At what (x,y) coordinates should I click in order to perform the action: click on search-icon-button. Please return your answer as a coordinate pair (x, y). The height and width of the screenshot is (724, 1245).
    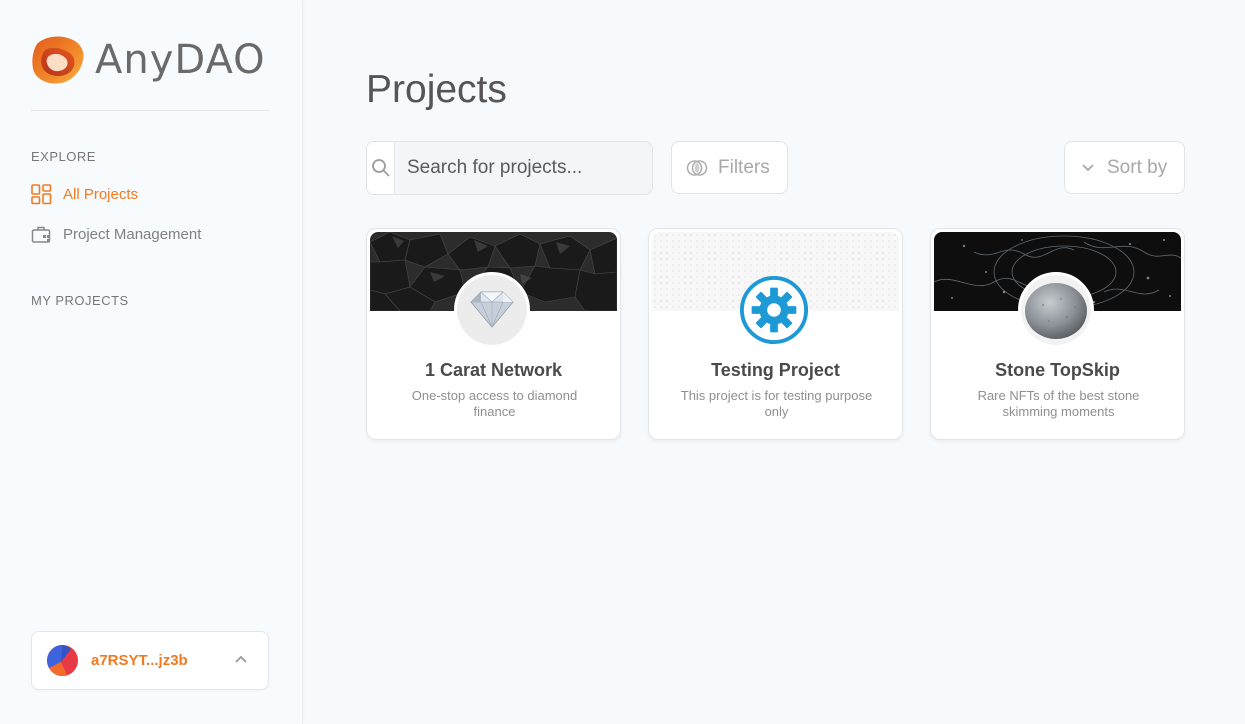
    Looking at the image, I should click on (381, 168).